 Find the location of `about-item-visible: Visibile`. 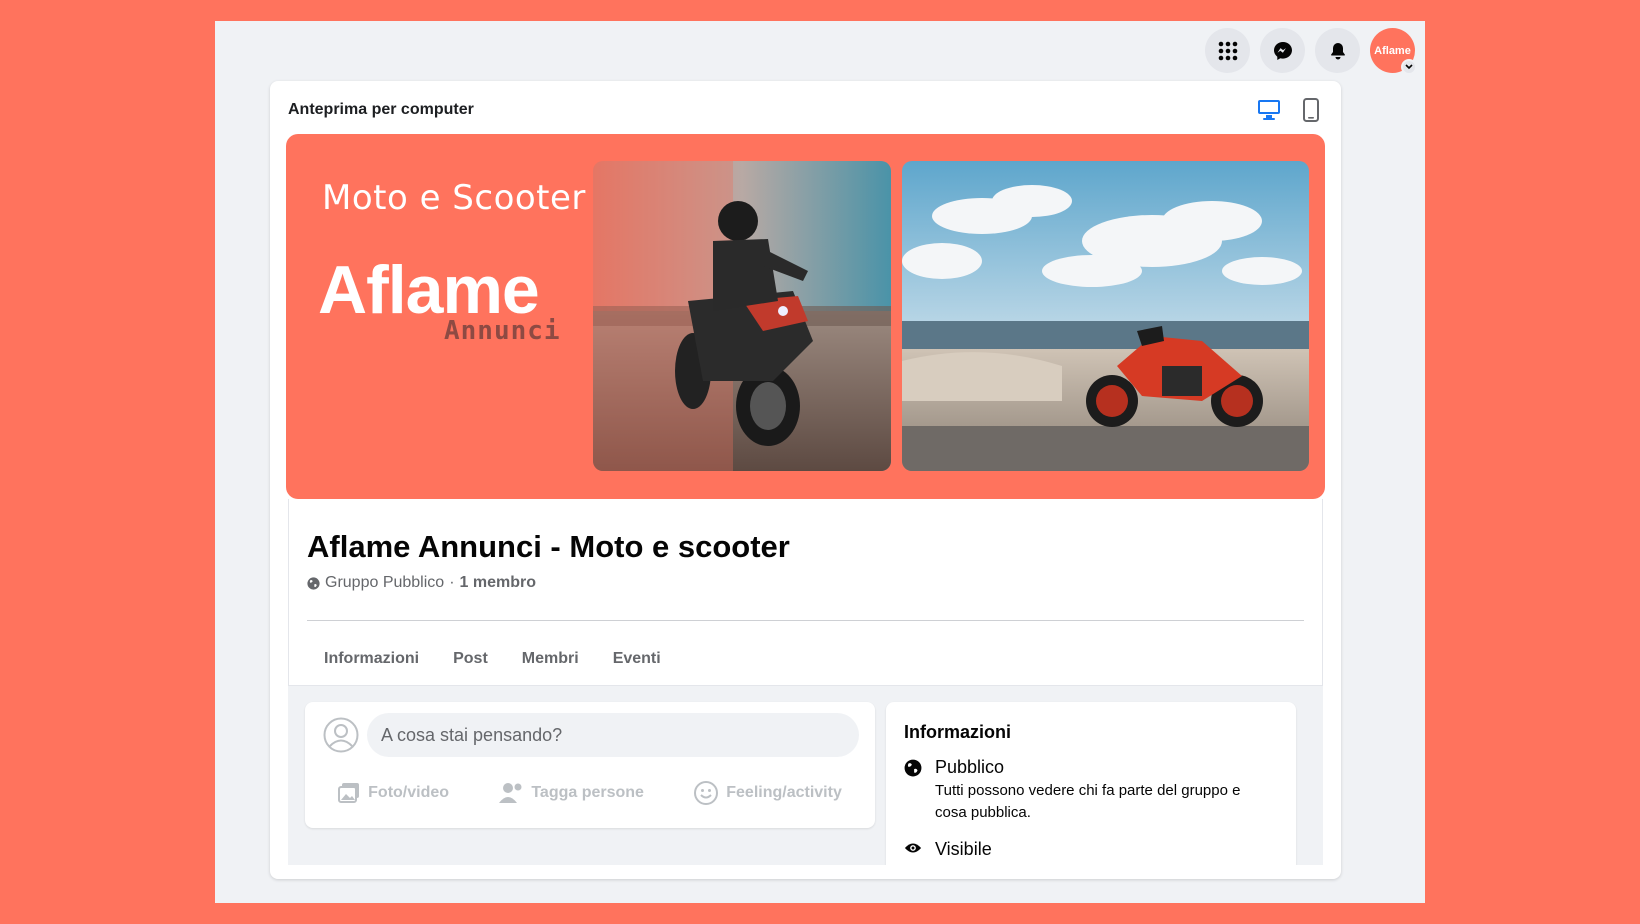

about-item-visible: Visibile is located at coordinates (948, 849).